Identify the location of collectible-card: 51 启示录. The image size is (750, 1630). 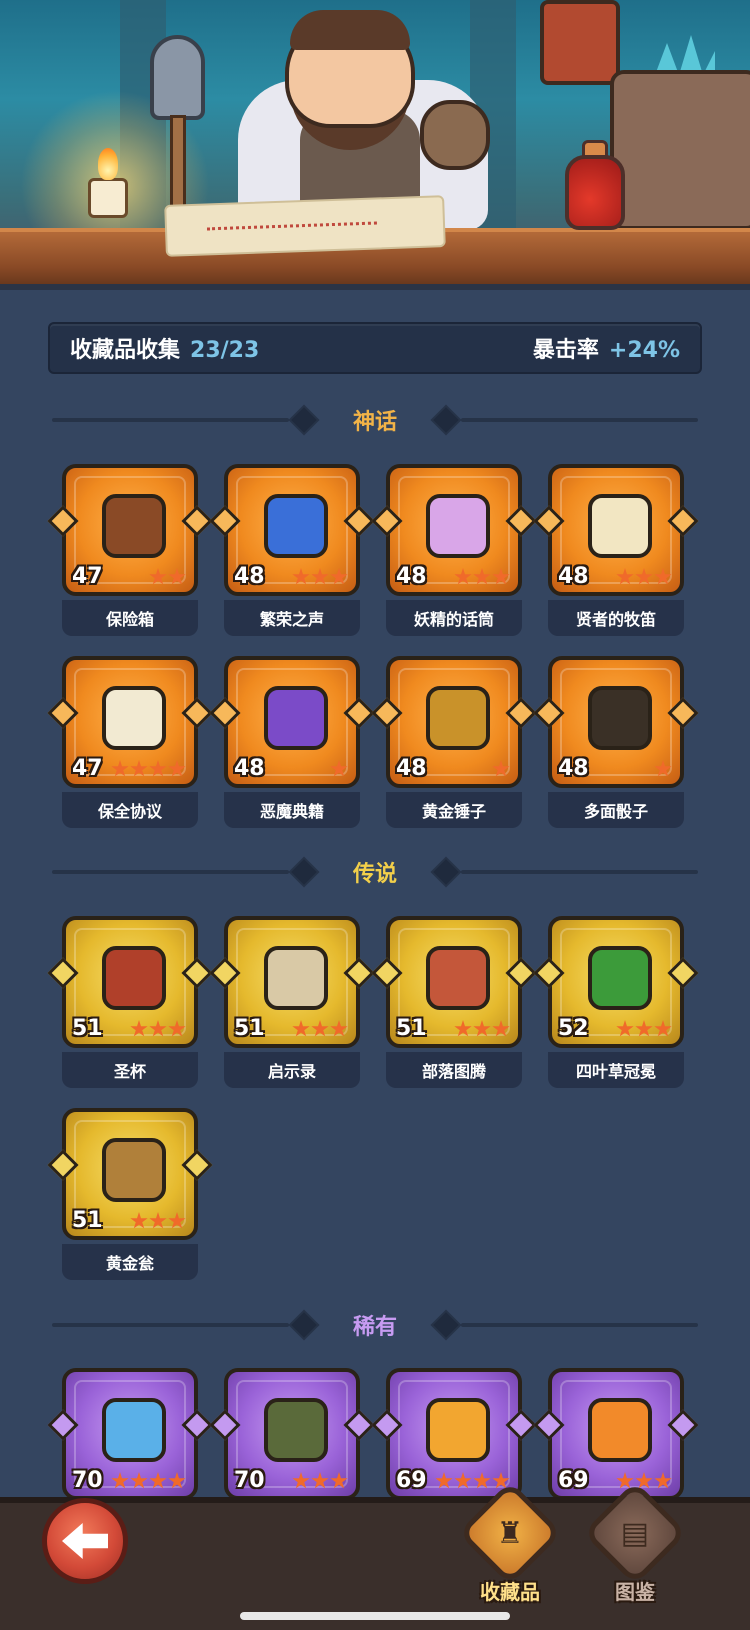
(292, 1002).